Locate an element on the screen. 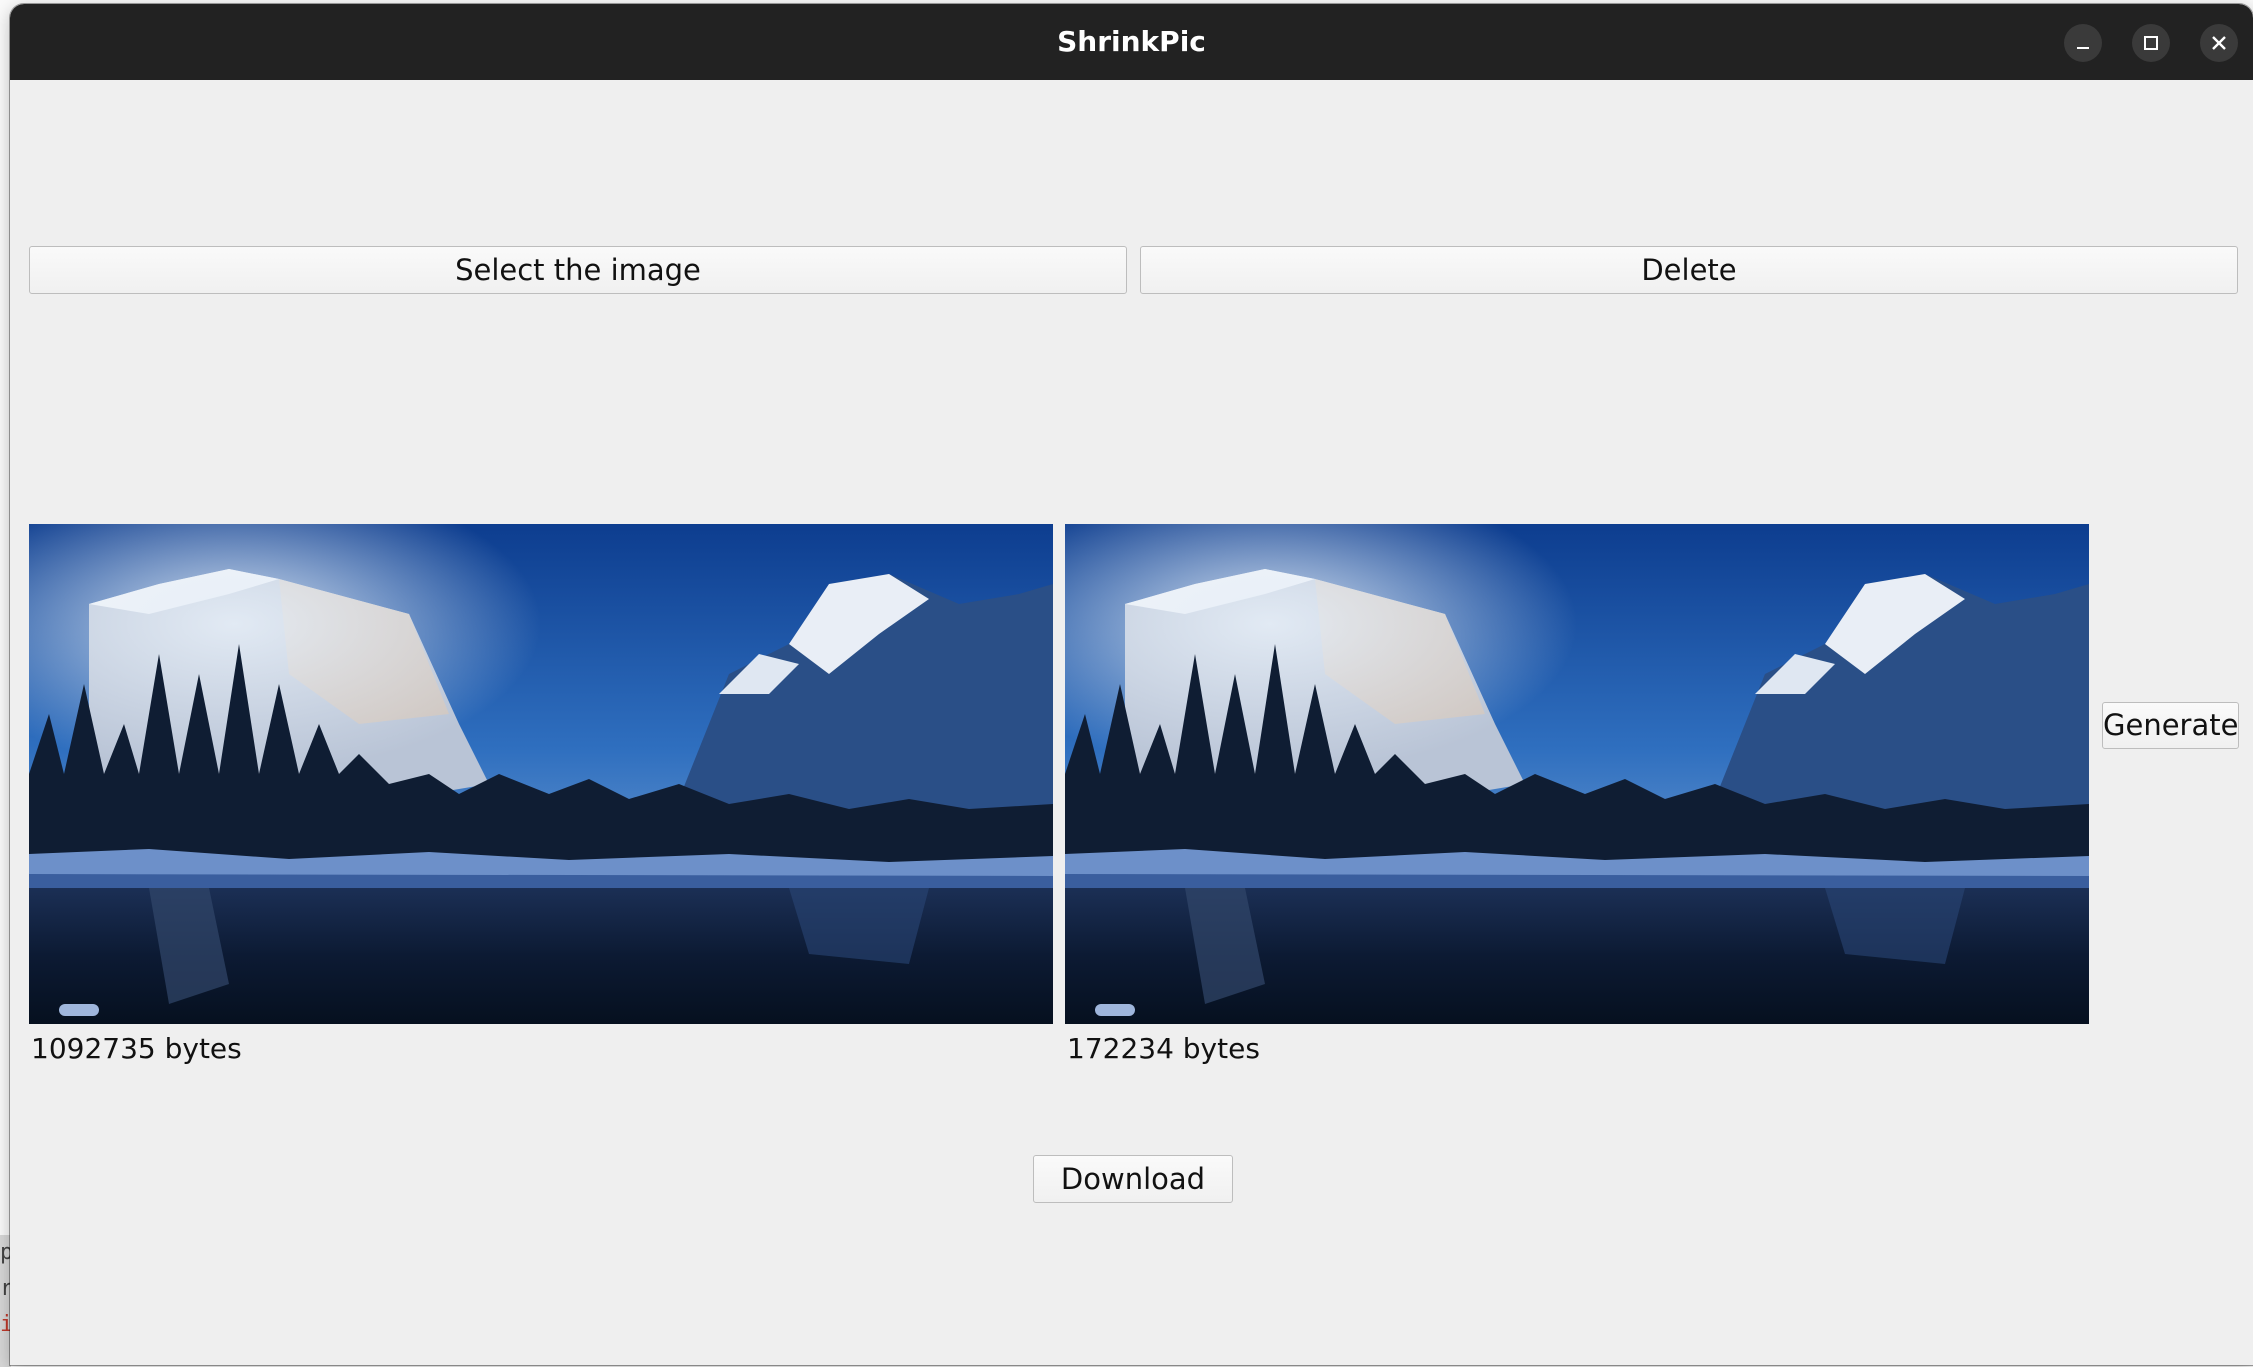 The image size is (2253, 1367). maximize-button is located at coordinates (2151, 43).